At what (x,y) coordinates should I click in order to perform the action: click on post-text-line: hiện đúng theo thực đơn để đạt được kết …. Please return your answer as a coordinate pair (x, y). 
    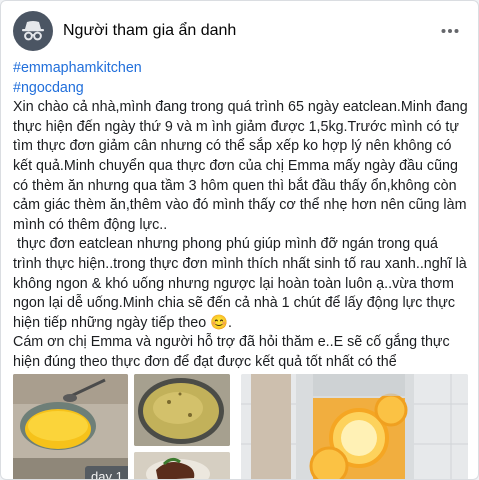
    Looking at the image, I should click on (205, 361).